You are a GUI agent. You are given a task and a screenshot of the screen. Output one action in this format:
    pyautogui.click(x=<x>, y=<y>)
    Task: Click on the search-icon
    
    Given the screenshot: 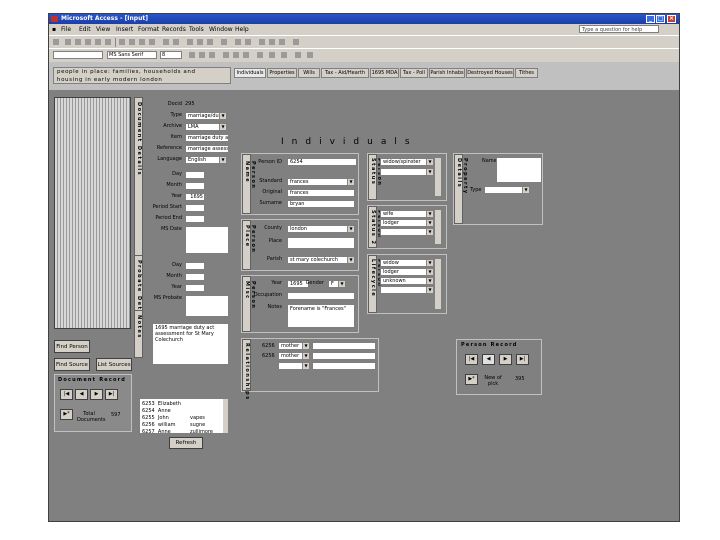 What is the action you would take?
    pyautogui.click(x=78, y=42)
    